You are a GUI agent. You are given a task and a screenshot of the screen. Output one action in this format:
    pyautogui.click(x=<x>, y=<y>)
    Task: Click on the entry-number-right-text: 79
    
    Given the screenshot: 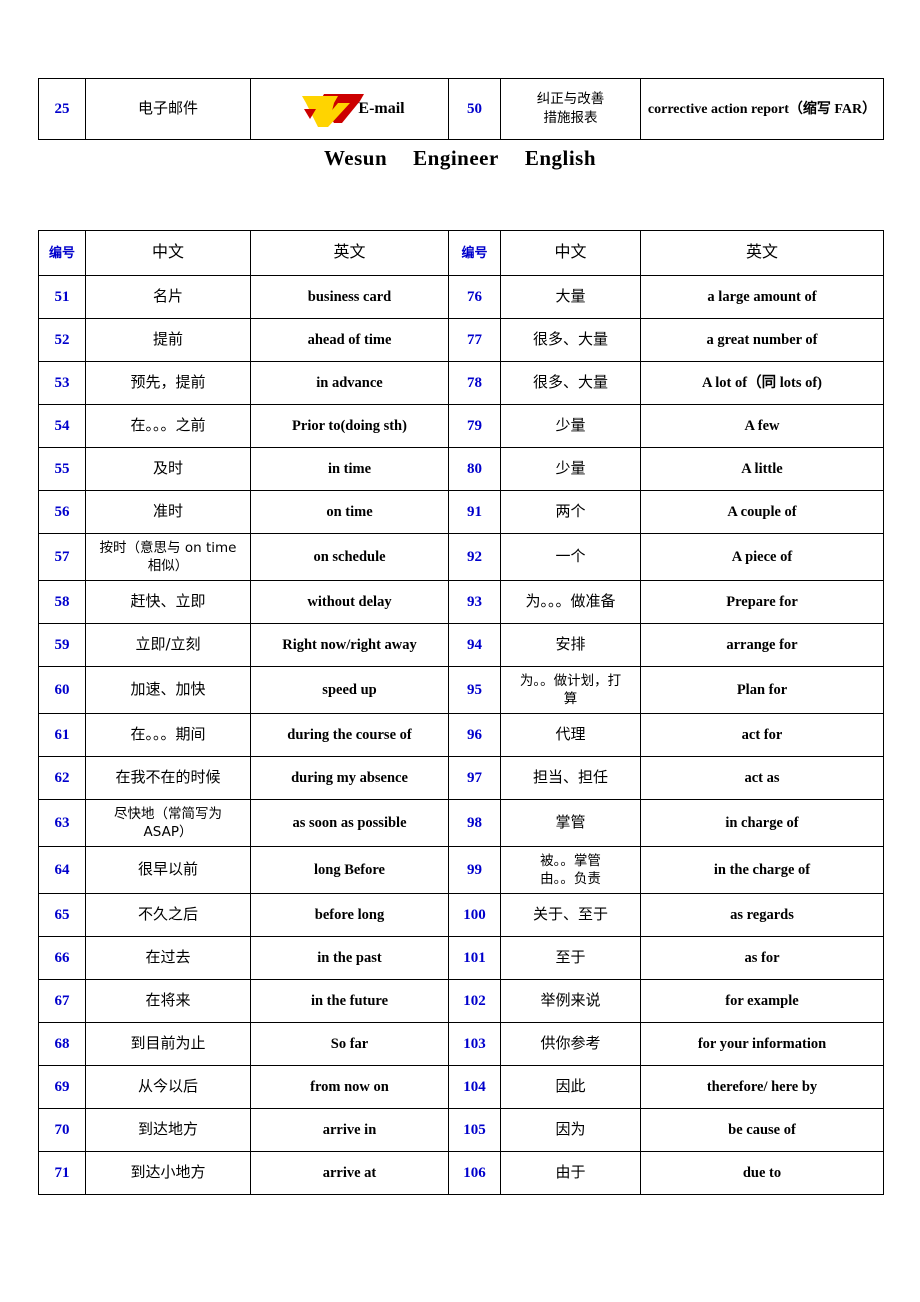 What is the action you would take?
    pyautogui.click(x=474, y=425)
    